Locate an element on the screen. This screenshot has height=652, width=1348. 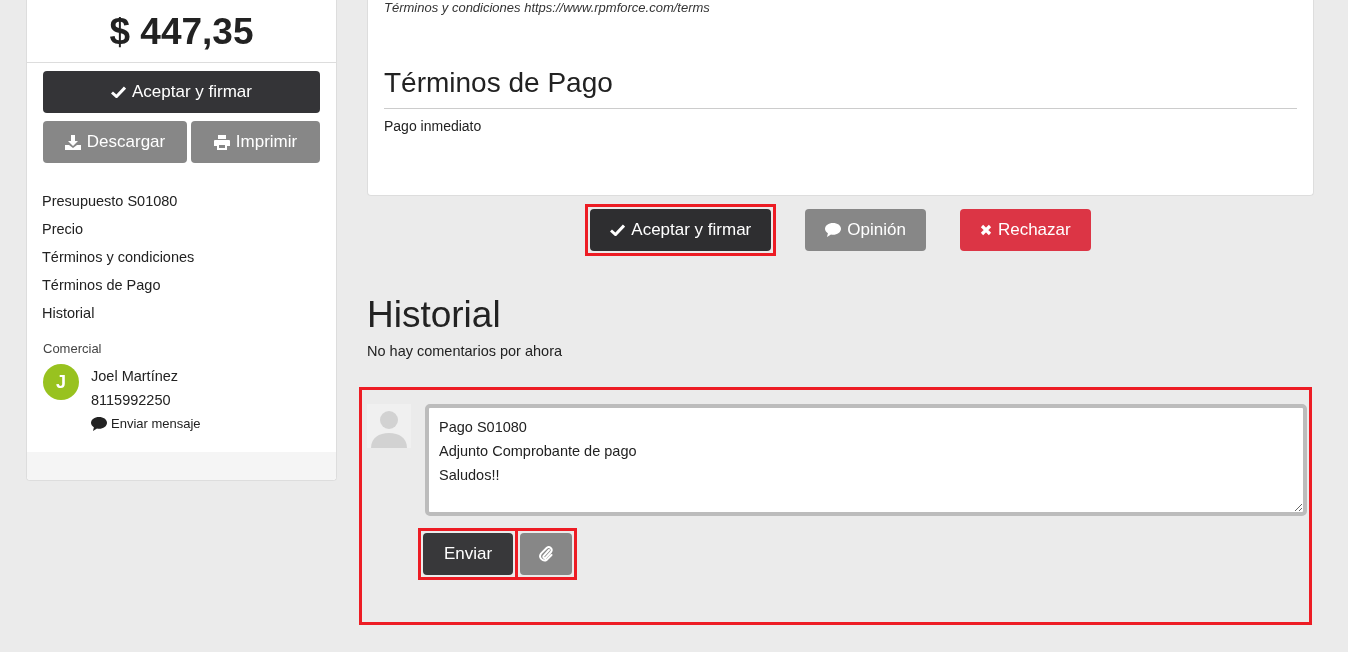
comment-field: Pago S01080 Adjunto Comprobante de pago Saludos!! is located at coordinates (866, 460).